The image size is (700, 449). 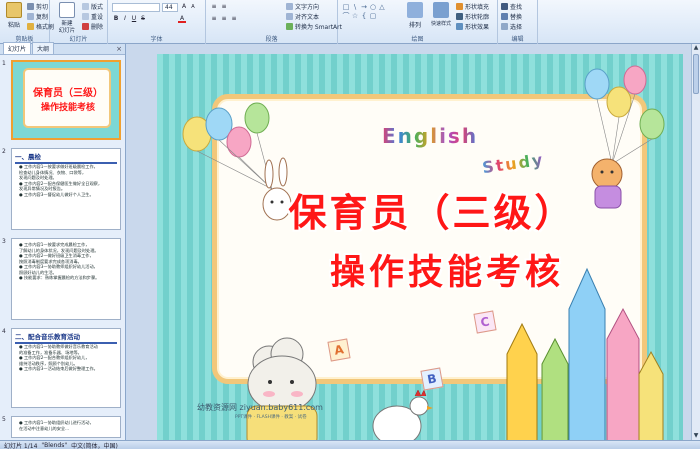 I want to click on panel-tabs: 幻灯片 大纲, so click(x=62, y=48).